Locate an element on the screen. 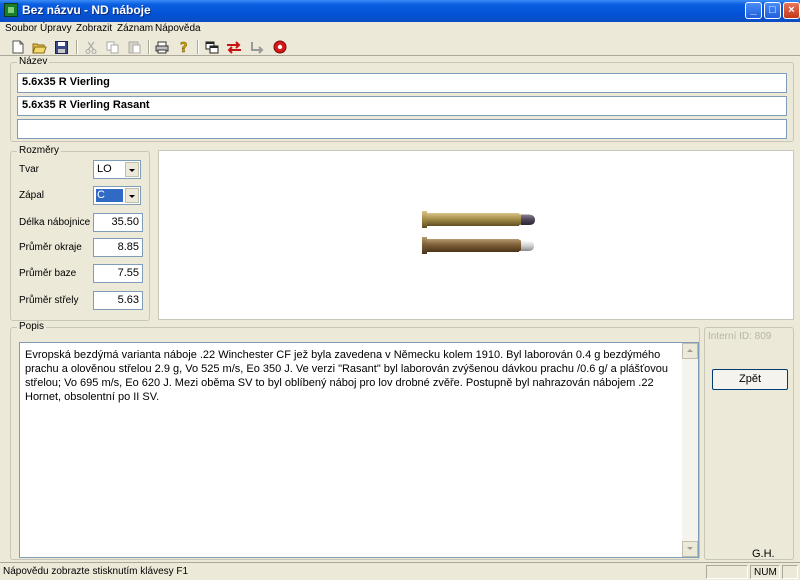 The height and width of the screenshot is (580, 800). toolbar: ? is located at coordinates (400, 47).